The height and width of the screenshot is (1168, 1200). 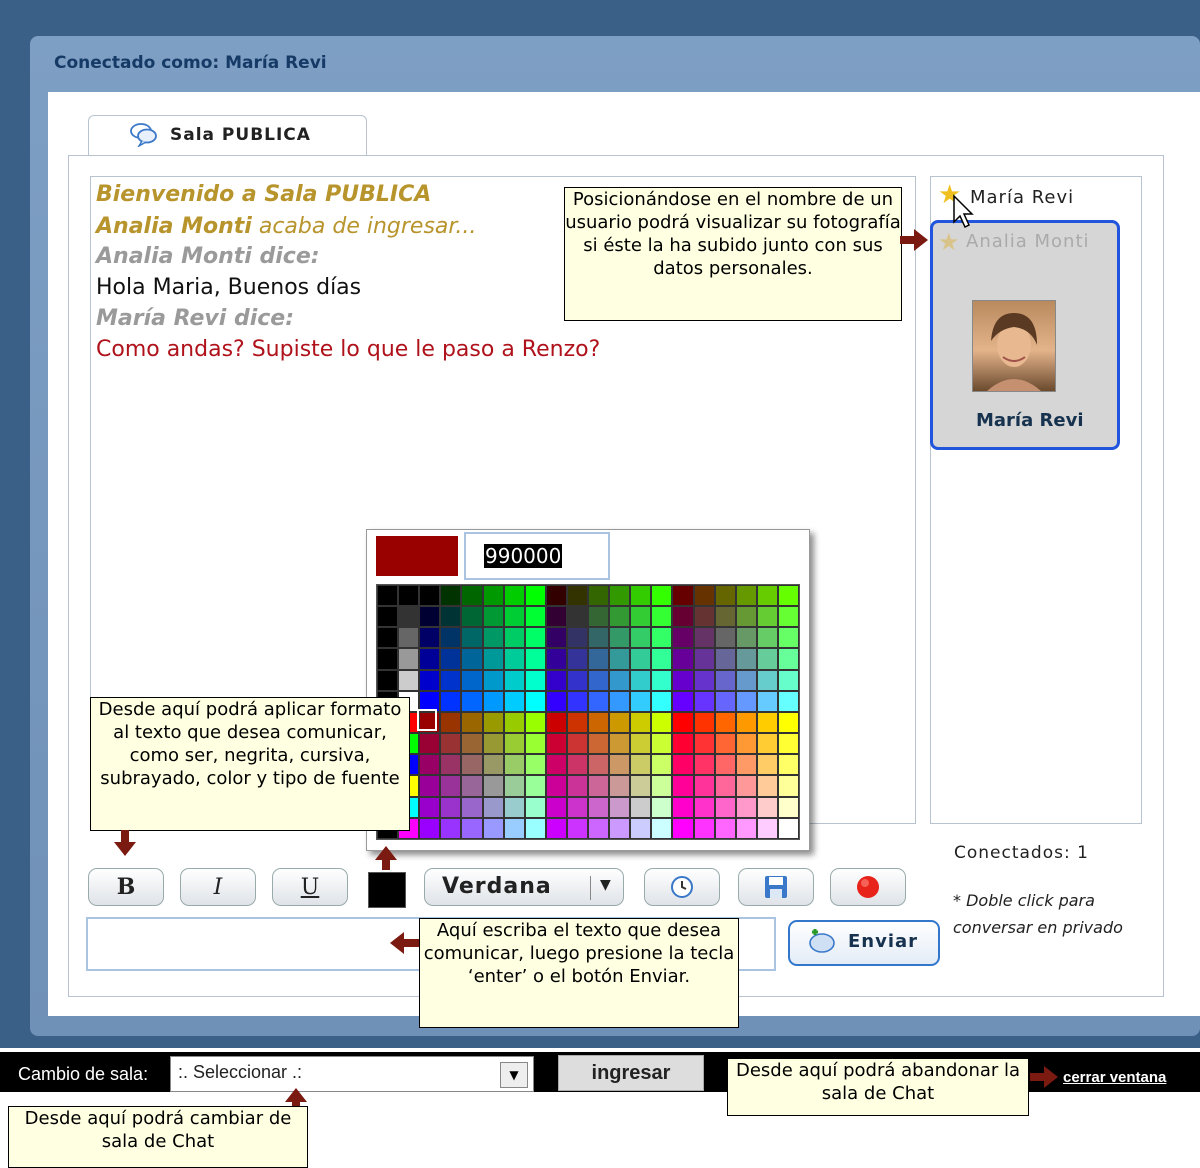 I want to click on color-palette, so click(x=588, y=712).